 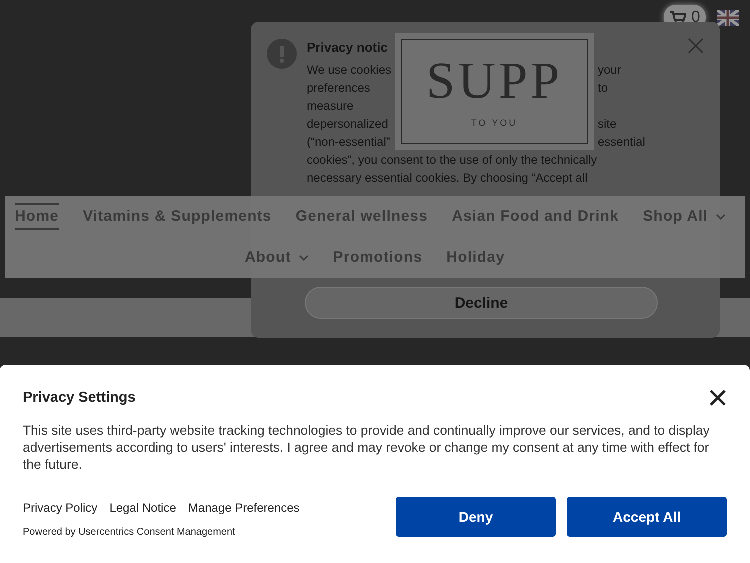 What do you see at coordinates (348, 142) in the screenshot?
I see `notice-text: (“non-essential”` at bounding box center [348, 142].